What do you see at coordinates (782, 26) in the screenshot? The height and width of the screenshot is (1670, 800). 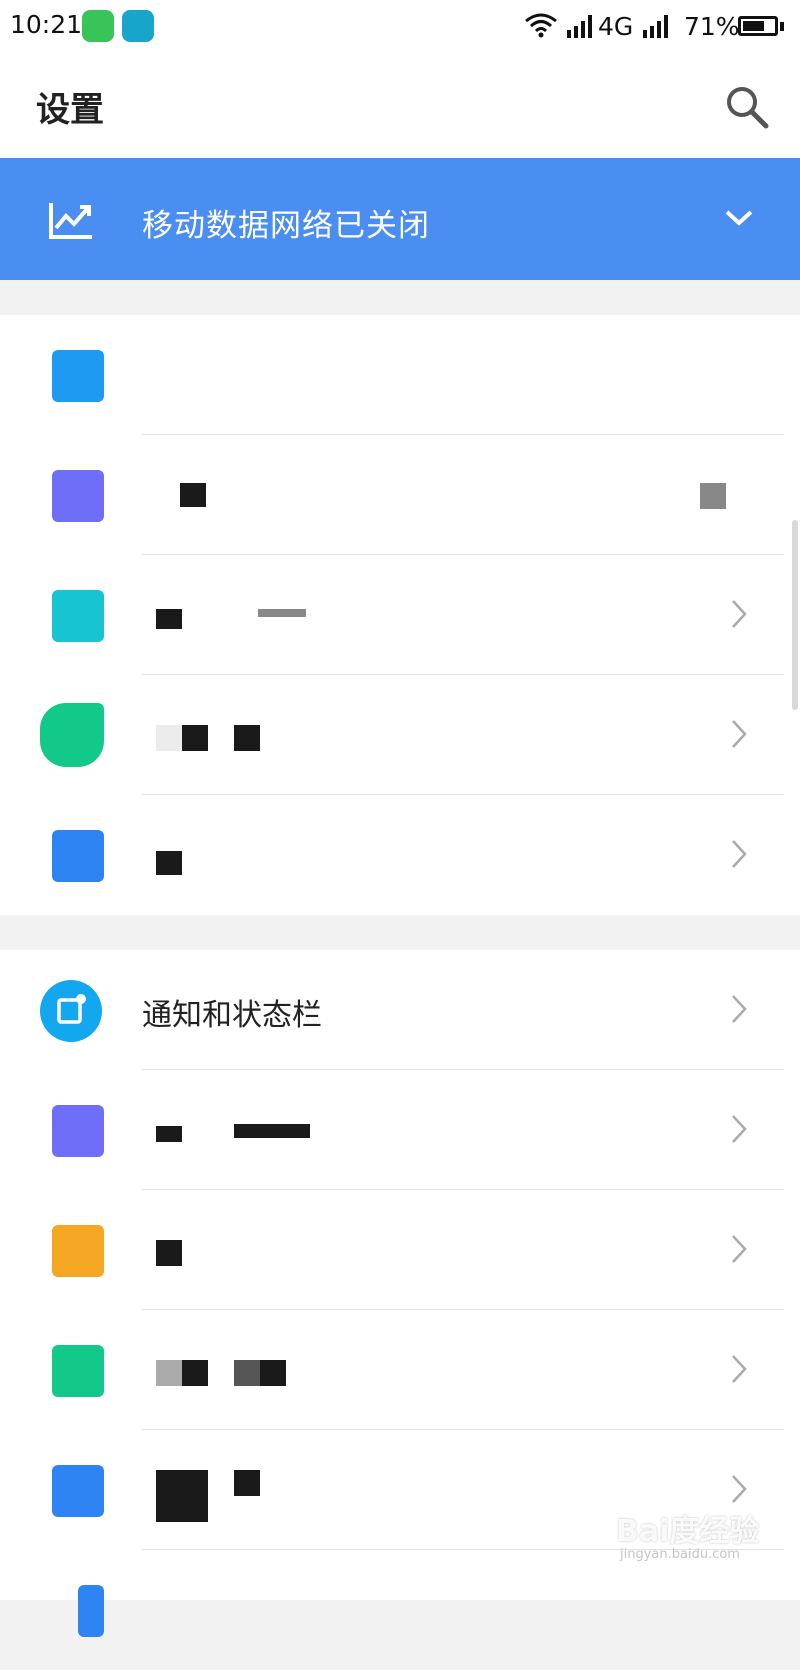 I see `battery-nub` at bounding box center [782, 26].